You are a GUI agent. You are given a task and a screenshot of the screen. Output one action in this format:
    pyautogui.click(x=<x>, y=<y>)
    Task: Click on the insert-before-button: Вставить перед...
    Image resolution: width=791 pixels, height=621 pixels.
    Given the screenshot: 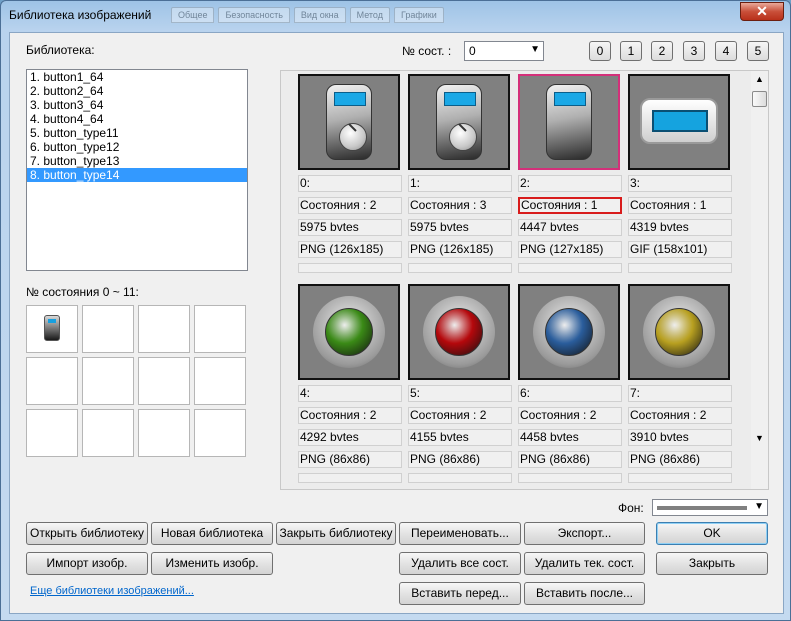 What is the action you would take?
    pyautogui.click(x=460, y=593)
    